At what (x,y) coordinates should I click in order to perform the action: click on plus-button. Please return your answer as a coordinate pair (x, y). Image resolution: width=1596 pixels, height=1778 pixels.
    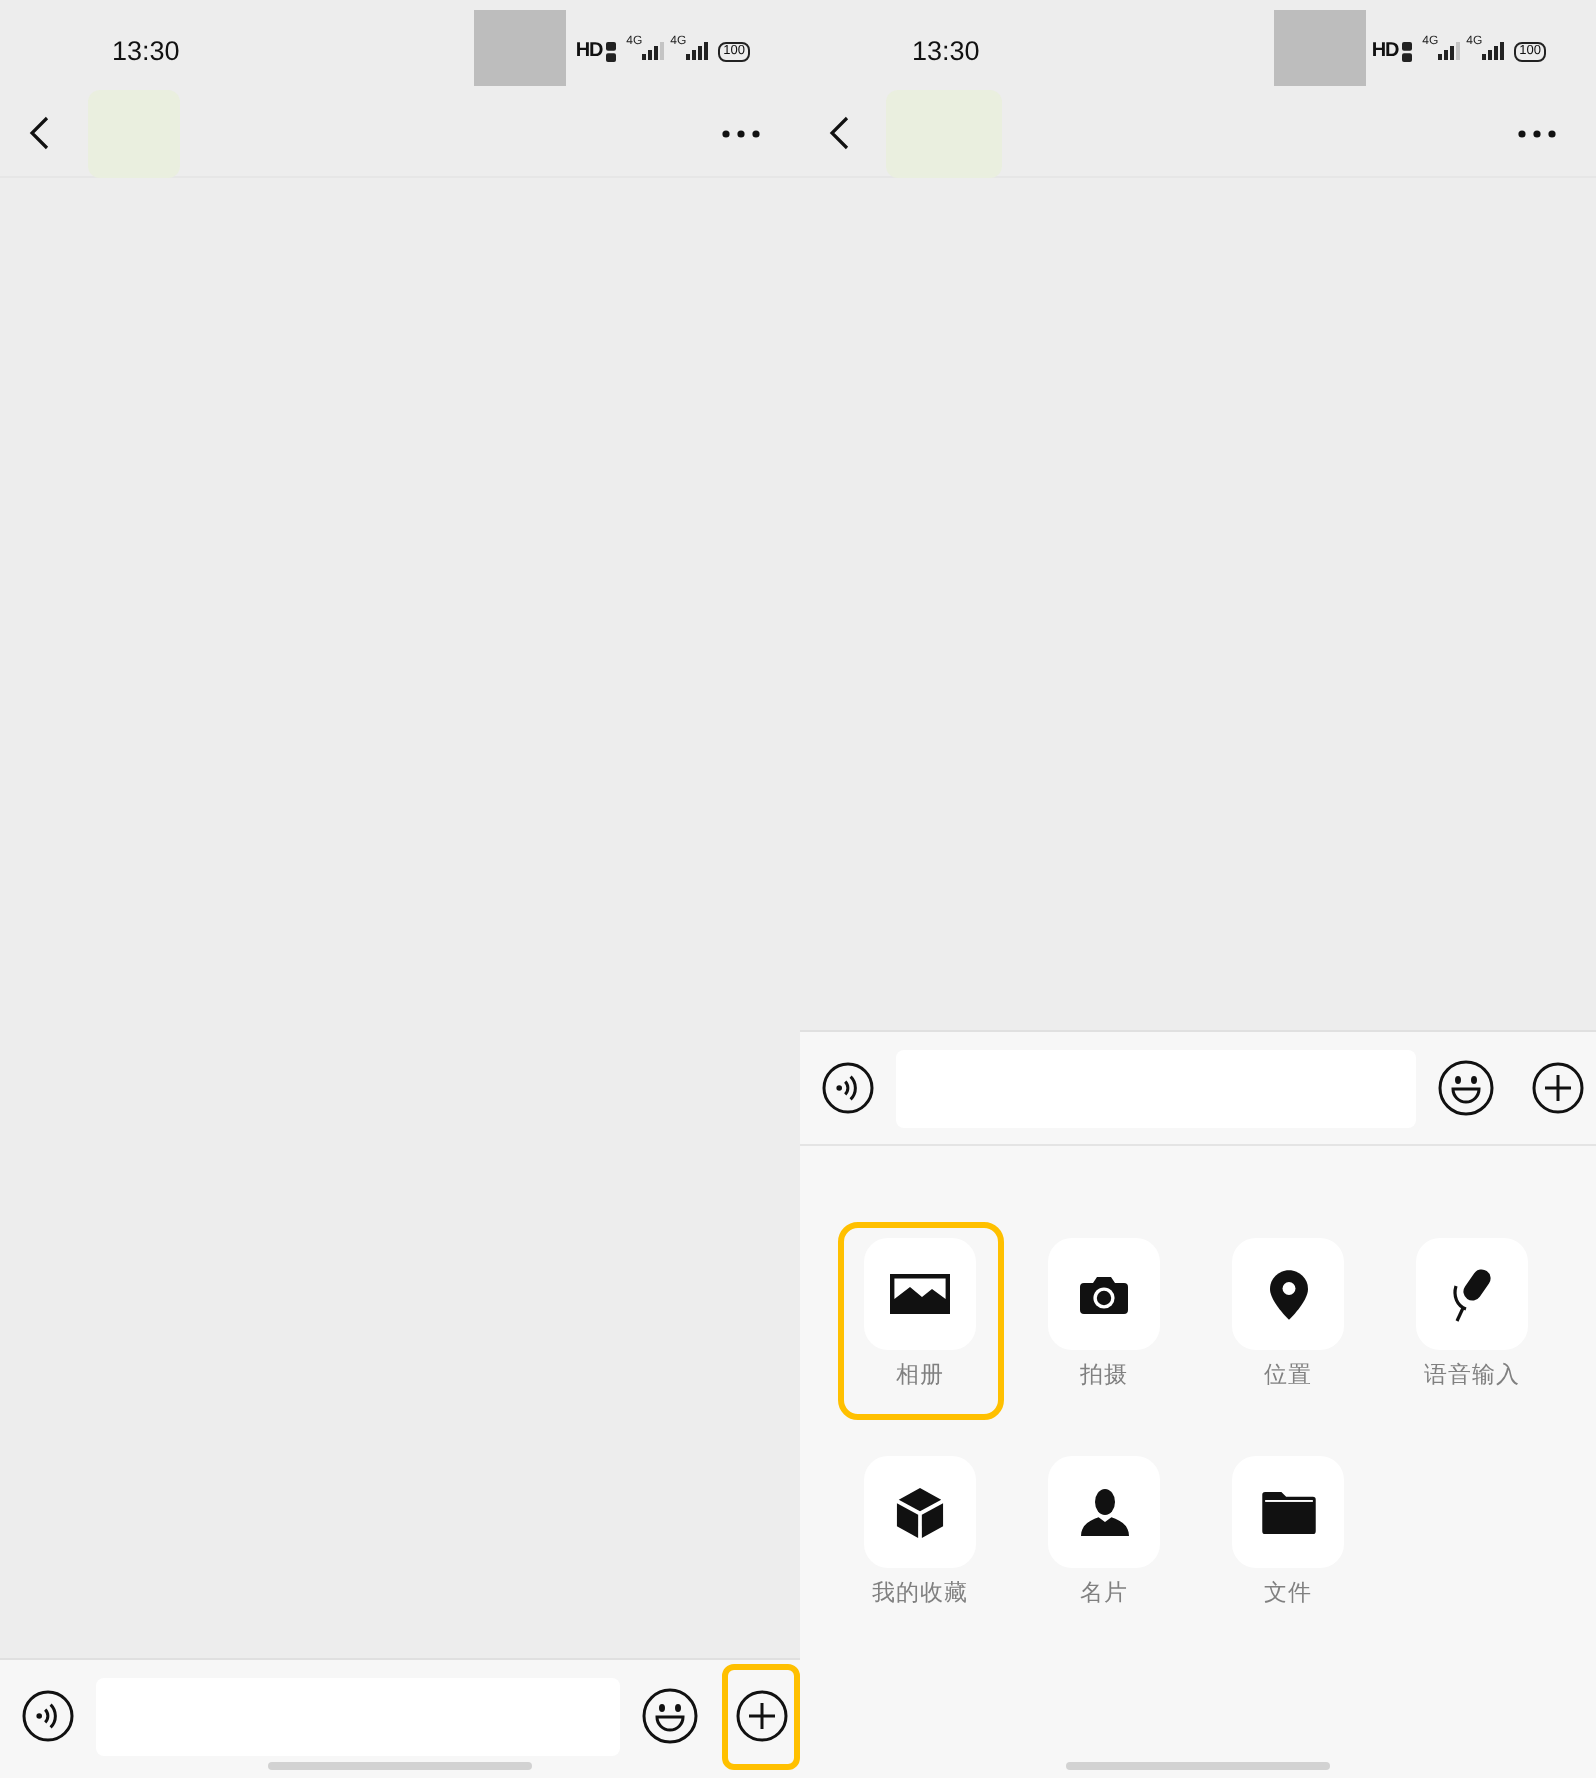
    Looking at the image, I should click on (761, 1716).